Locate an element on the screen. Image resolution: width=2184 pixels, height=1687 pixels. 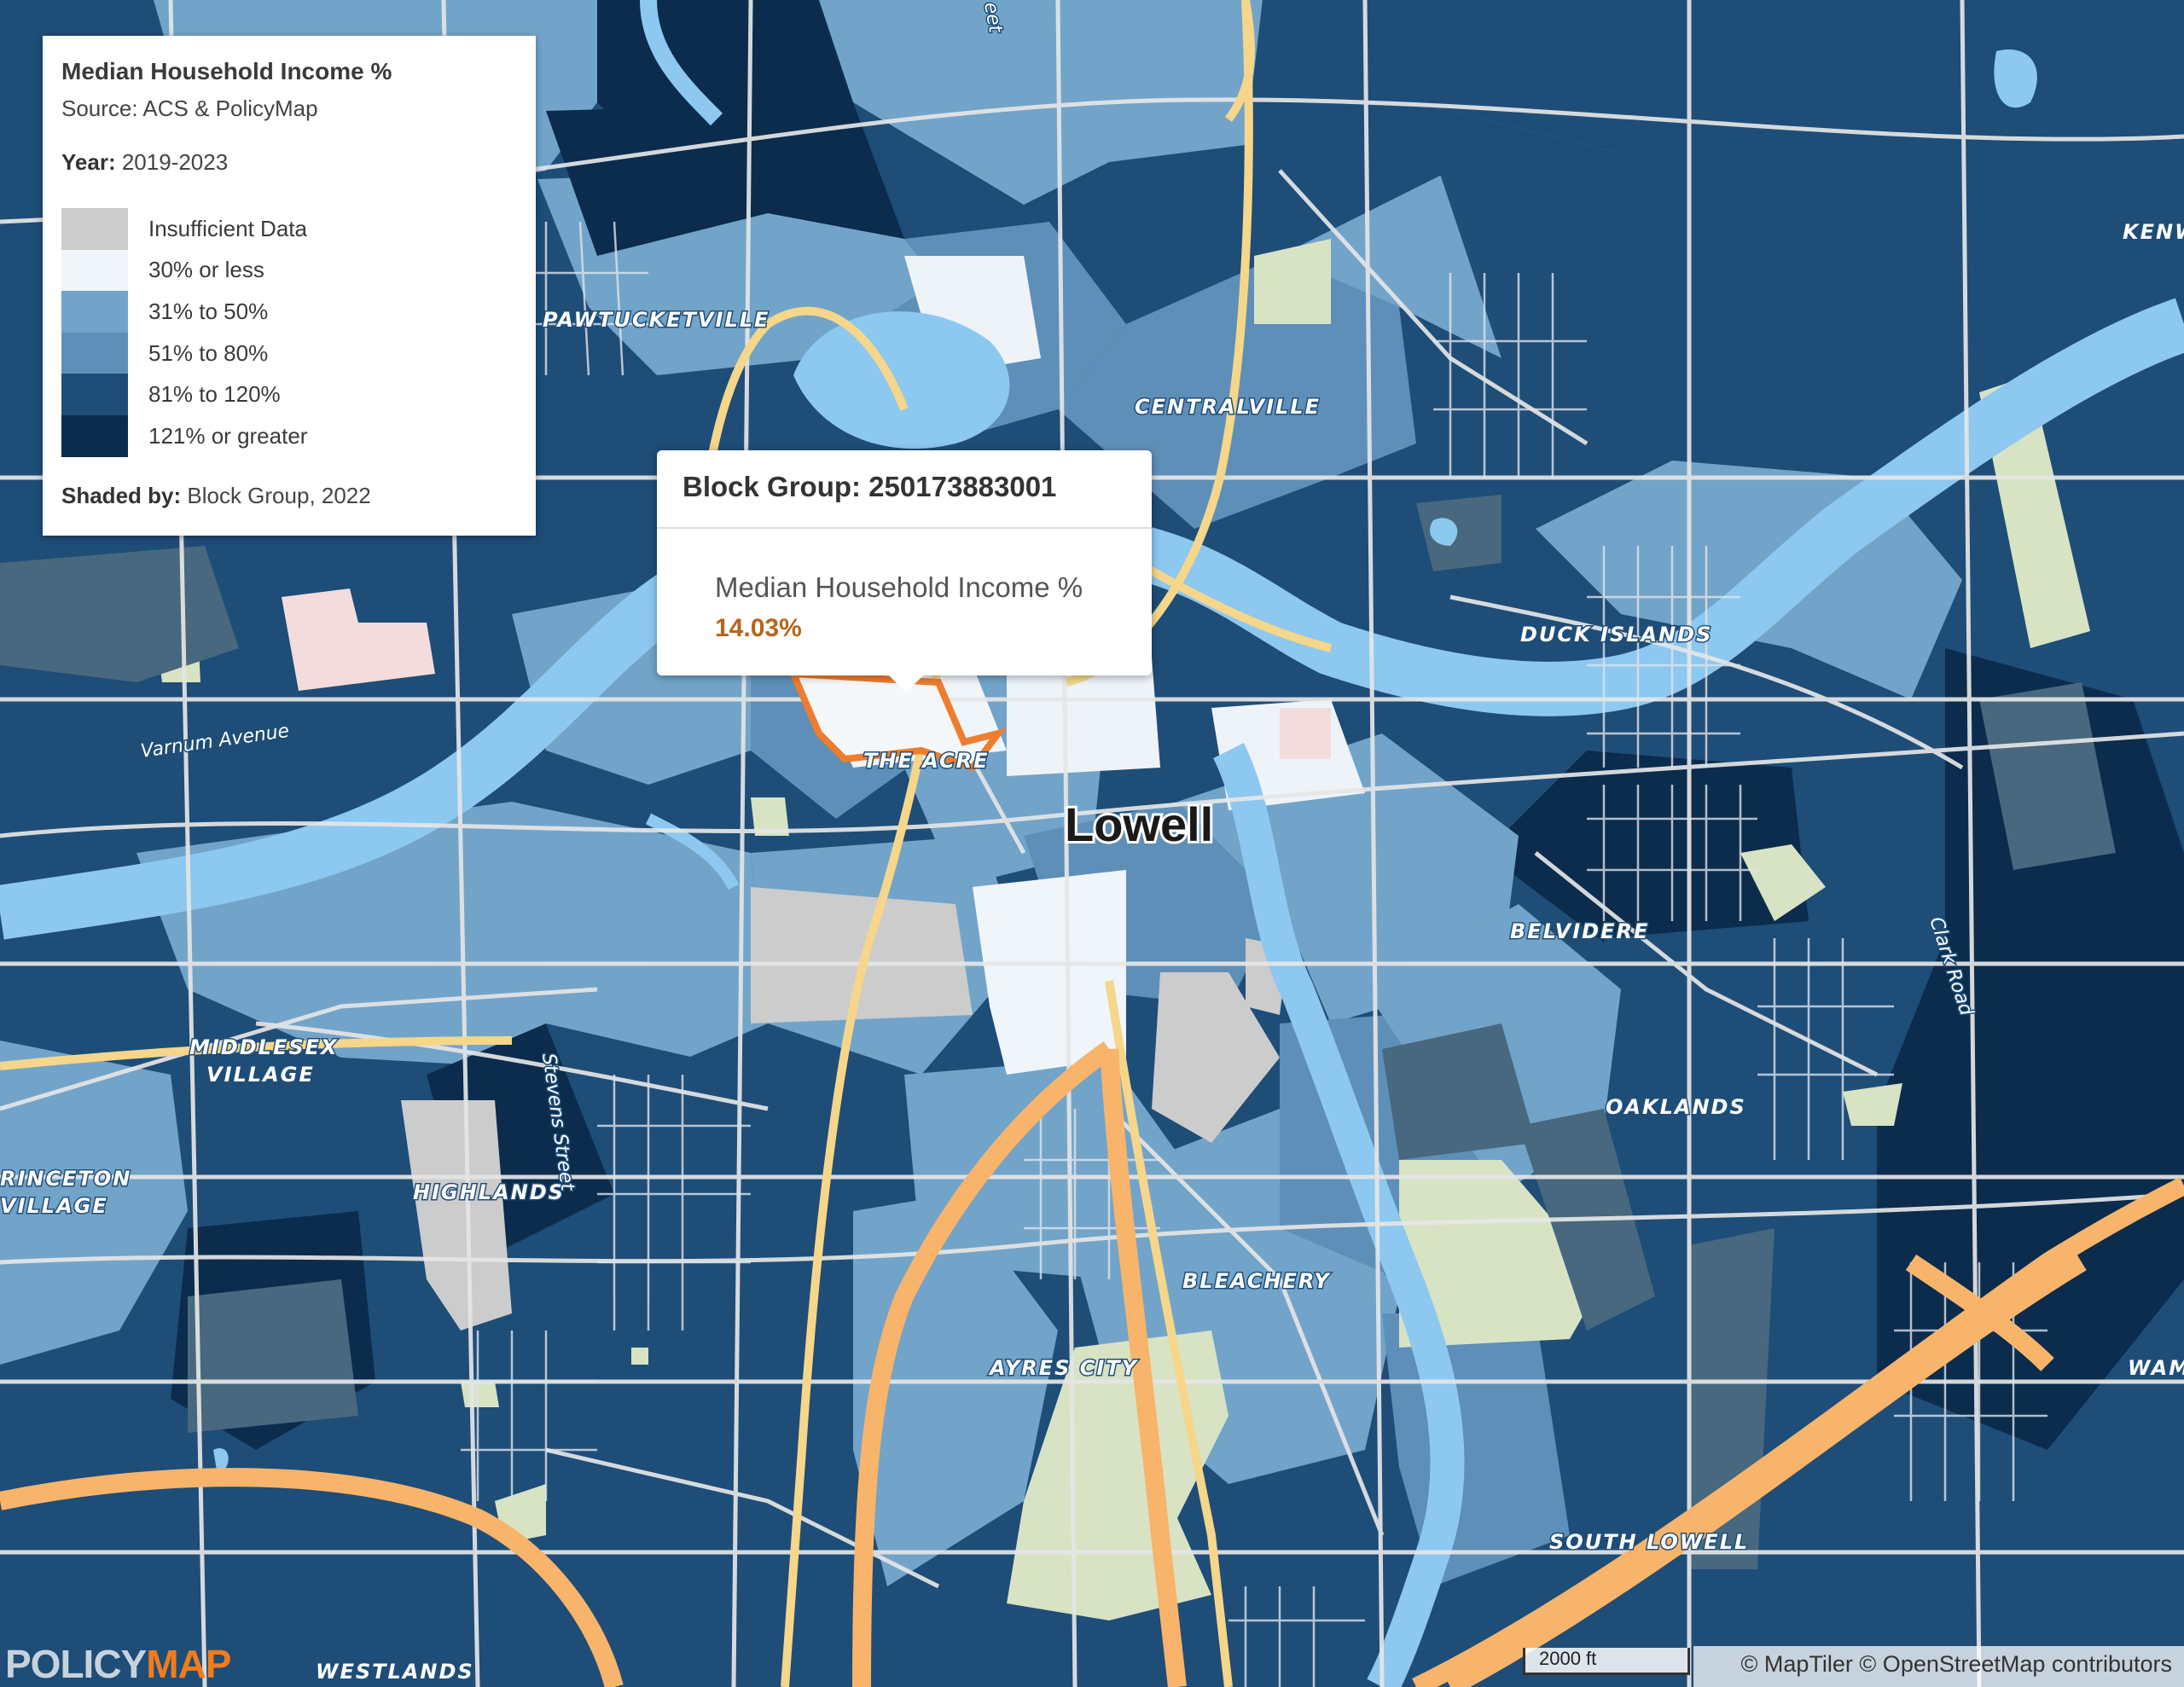
place-label-centralville: CENTRALVILLE is located at coordinates (1228, 407).